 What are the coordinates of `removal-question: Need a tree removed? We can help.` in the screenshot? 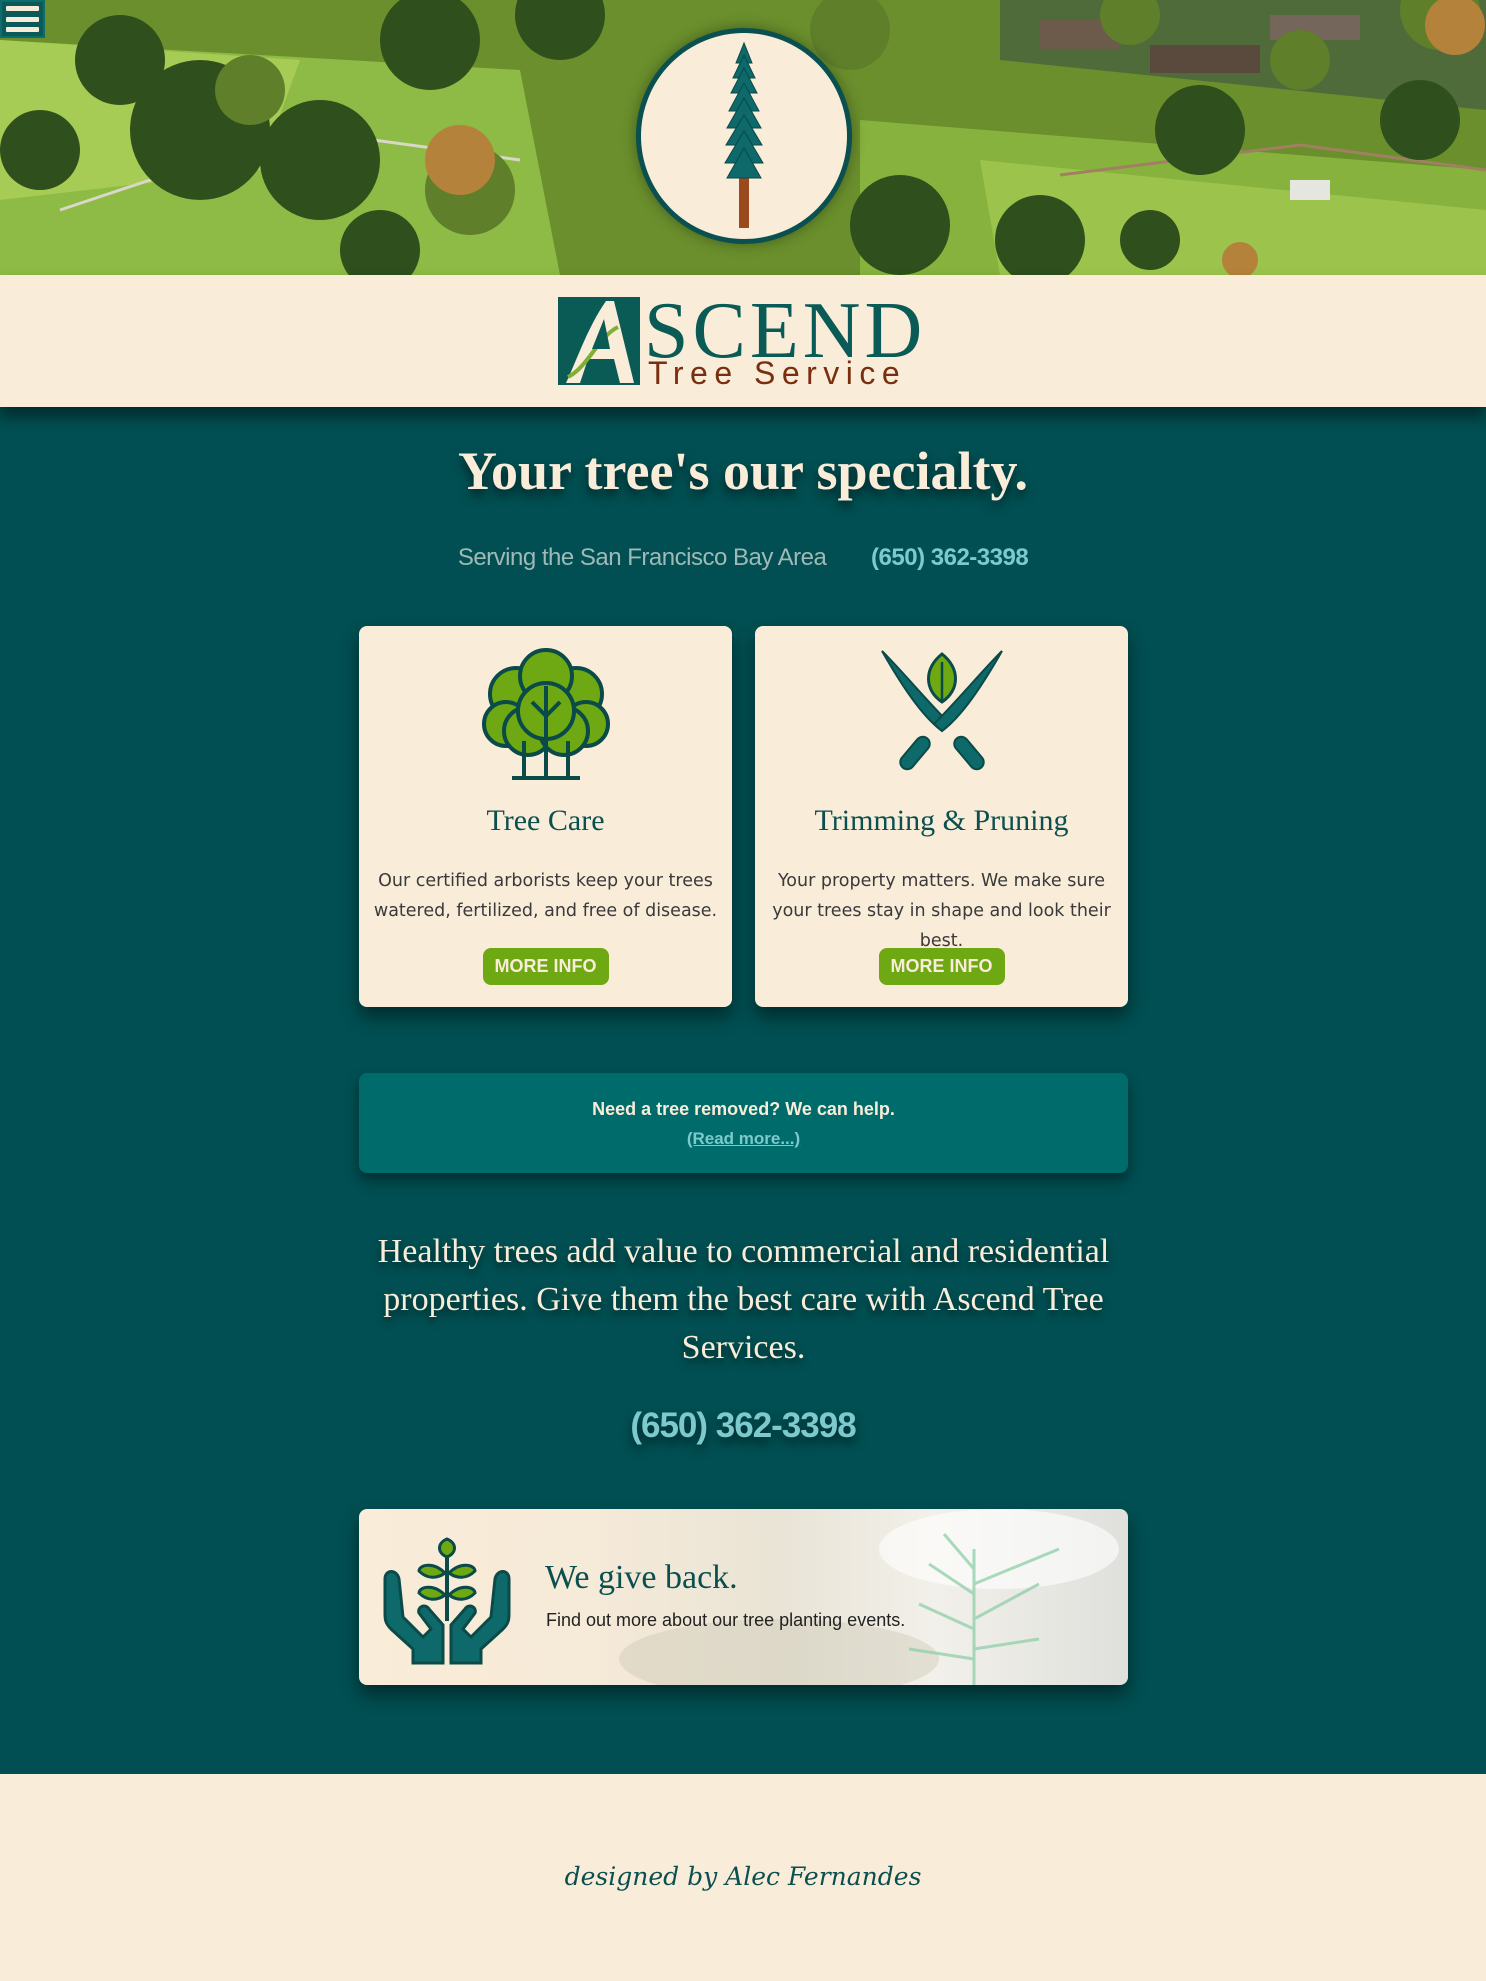 It's located at (743, 1109).